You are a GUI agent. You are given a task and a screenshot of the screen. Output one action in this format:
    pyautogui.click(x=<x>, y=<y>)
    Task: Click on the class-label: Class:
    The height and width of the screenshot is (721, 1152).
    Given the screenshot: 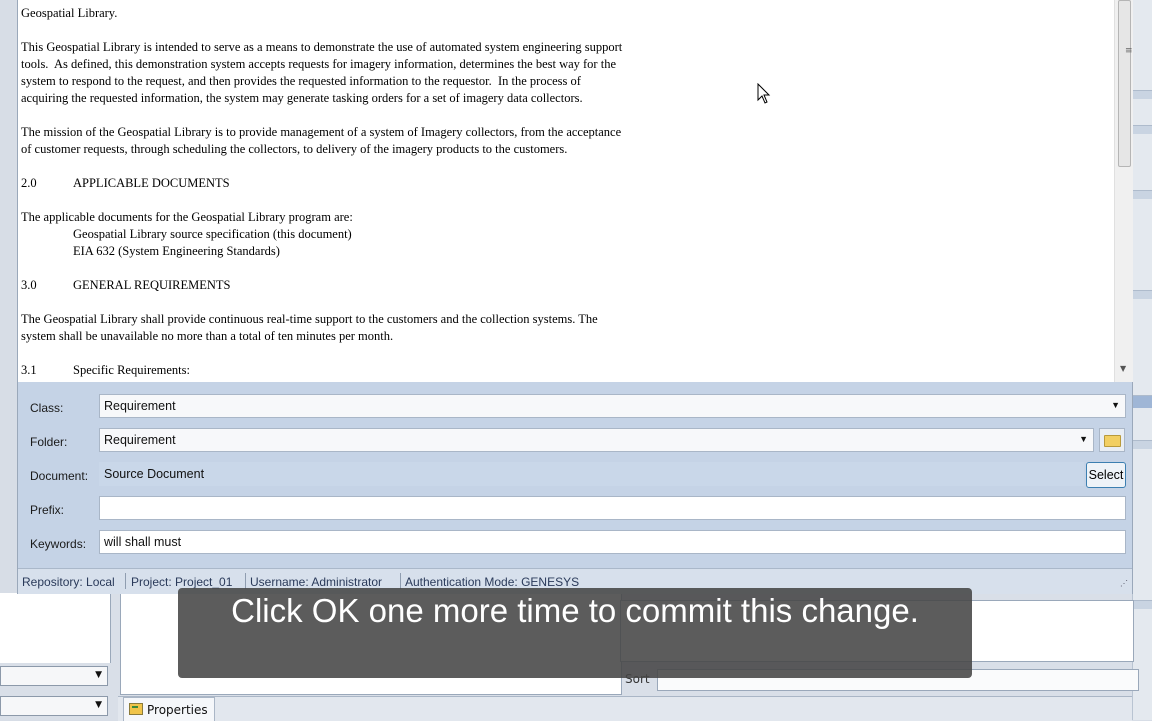 What is the action you would take?
    pyautogui.click(x=47, y=408)
    